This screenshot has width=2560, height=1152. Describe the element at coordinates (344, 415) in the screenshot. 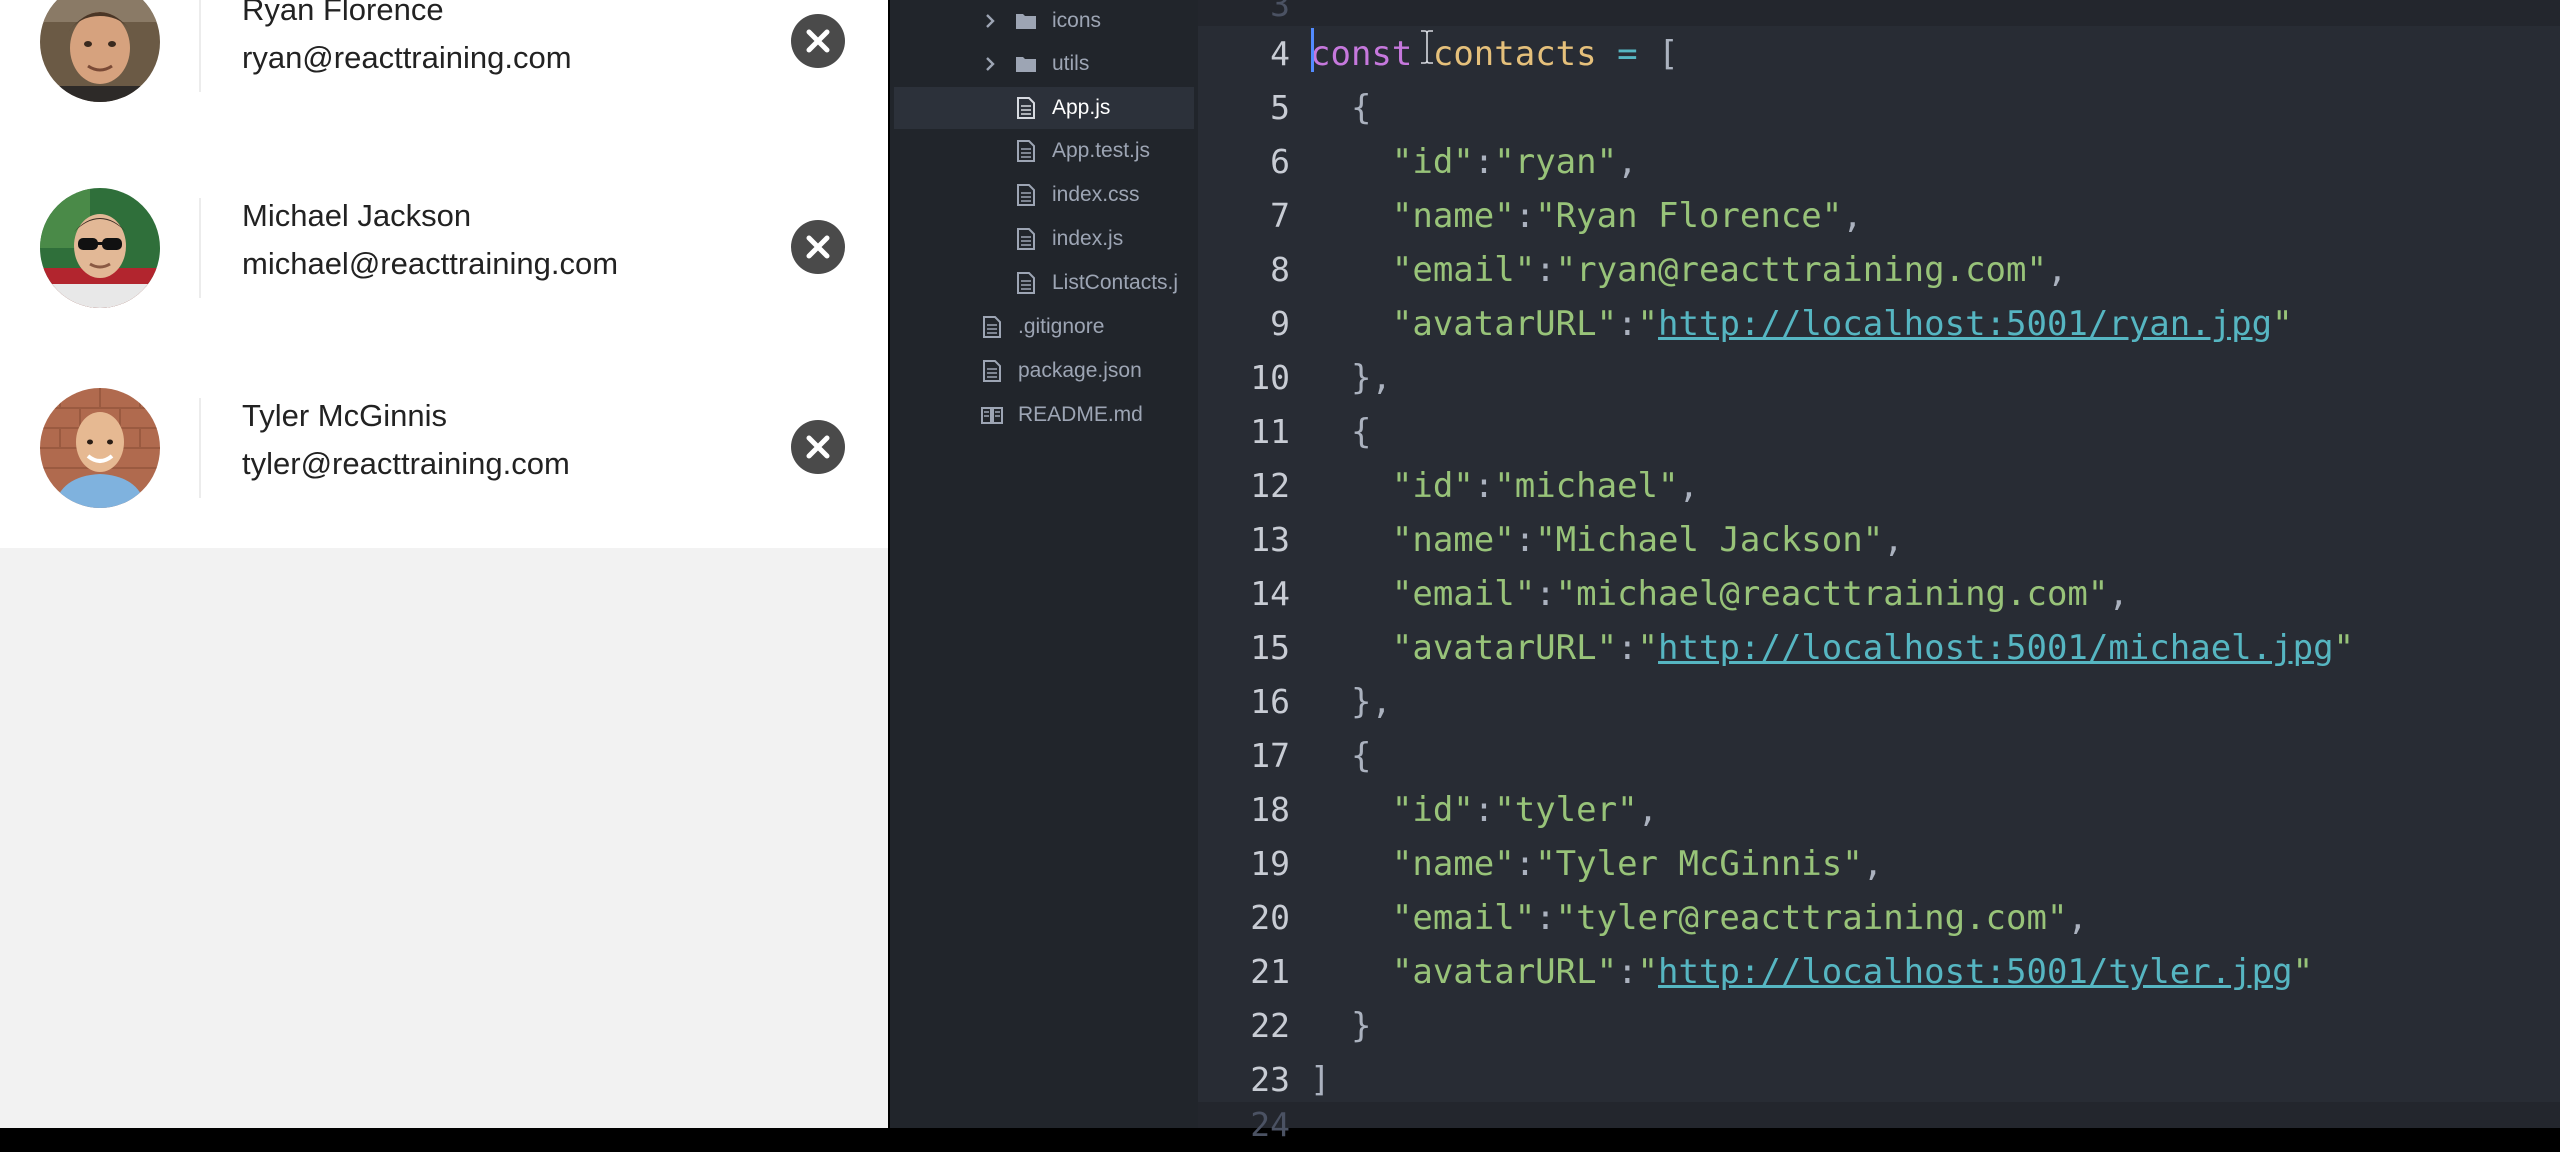

I see `contact-name: Tyler McGinnis` at that location.